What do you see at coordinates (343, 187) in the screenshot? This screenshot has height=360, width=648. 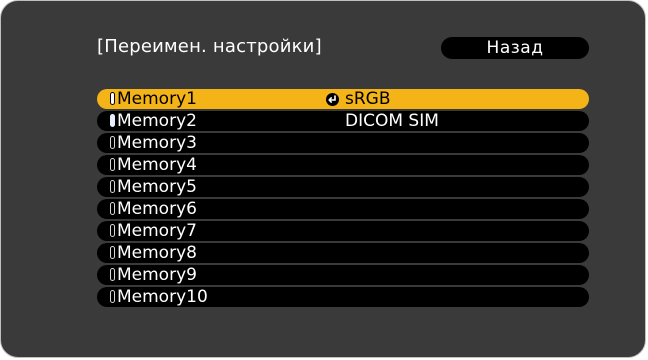 I see `memory-item-5: Memory5` at bounding box center [343, 187].